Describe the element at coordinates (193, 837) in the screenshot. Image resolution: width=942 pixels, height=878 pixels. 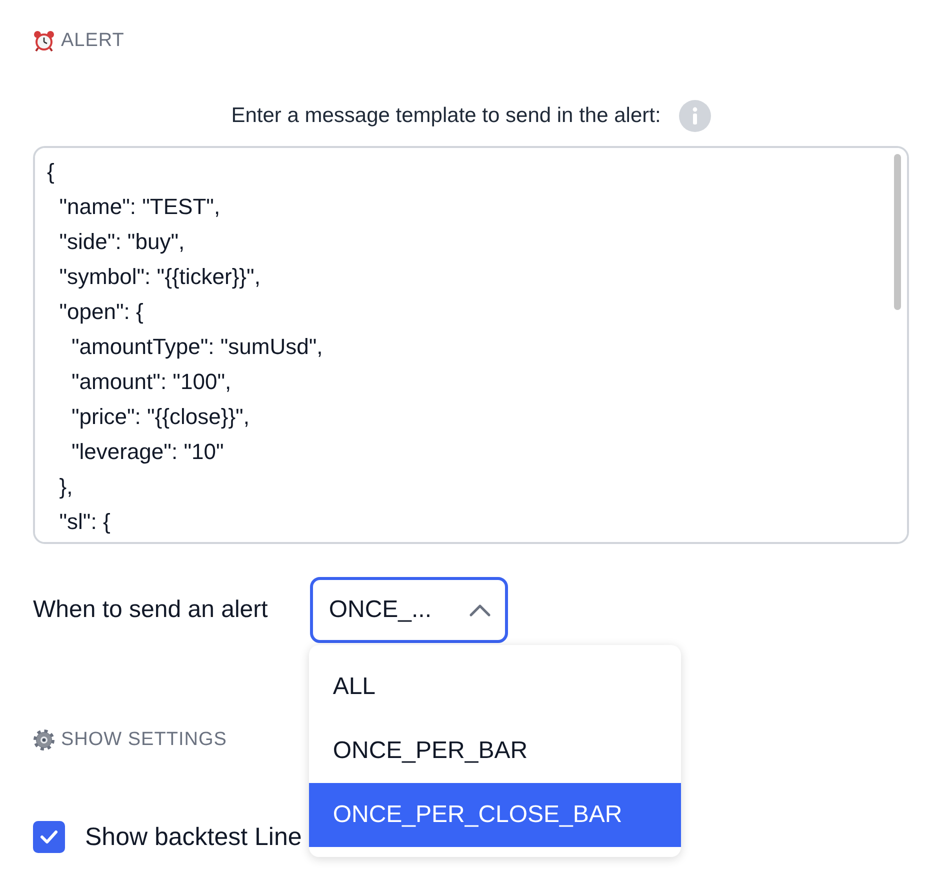
I see `checkbox-label: Show backtest Line` at that location.